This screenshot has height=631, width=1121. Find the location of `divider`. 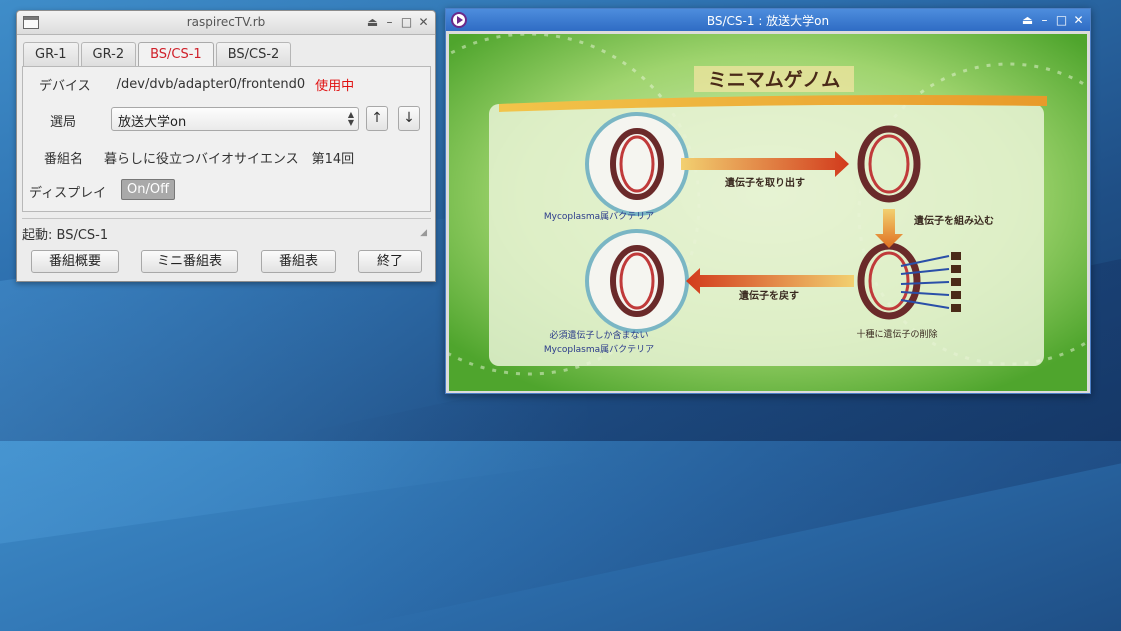

divider is located at coordinates (226, 218).